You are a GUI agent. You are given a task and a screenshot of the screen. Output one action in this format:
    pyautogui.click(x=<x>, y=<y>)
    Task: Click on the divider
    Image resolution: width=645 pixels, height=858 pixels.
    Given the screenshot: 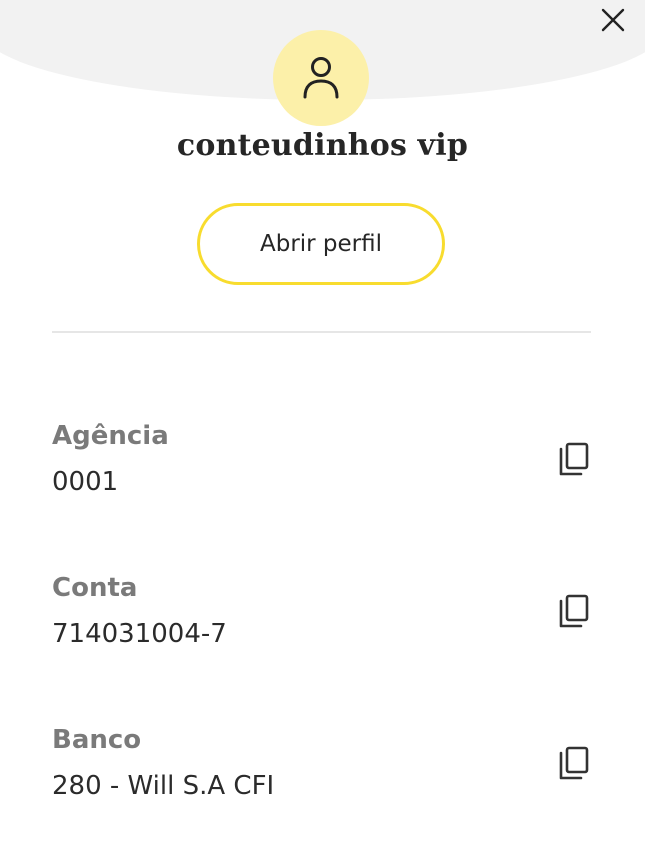 What is the action you would take?
    pyautogui.click(x=321, y=332)
    